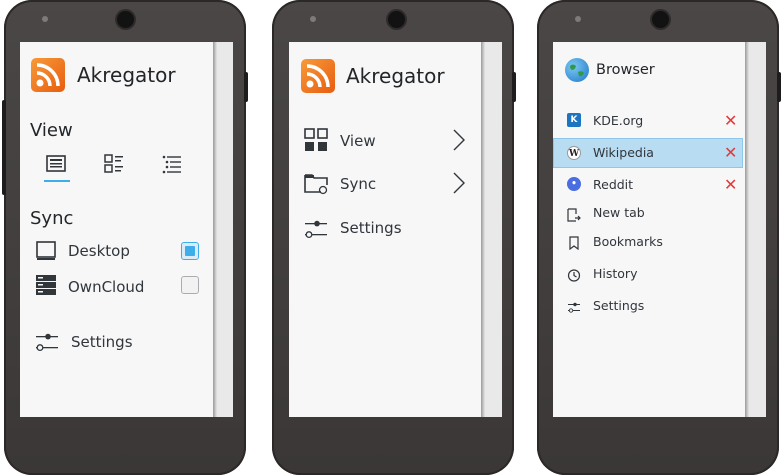  What do you see at coordinates (99, 251) in the screenshot?
I see `sync-item-desktop-label: Desktop` at bounding box center [99, 251].